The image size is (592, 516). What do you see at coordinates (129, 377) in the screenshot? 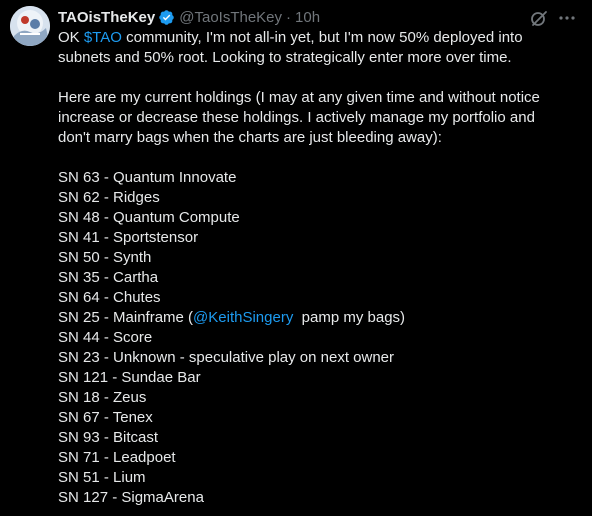
I see `holding-item: SN 121 - Sundae Bar` at bounding box center [129, 377].